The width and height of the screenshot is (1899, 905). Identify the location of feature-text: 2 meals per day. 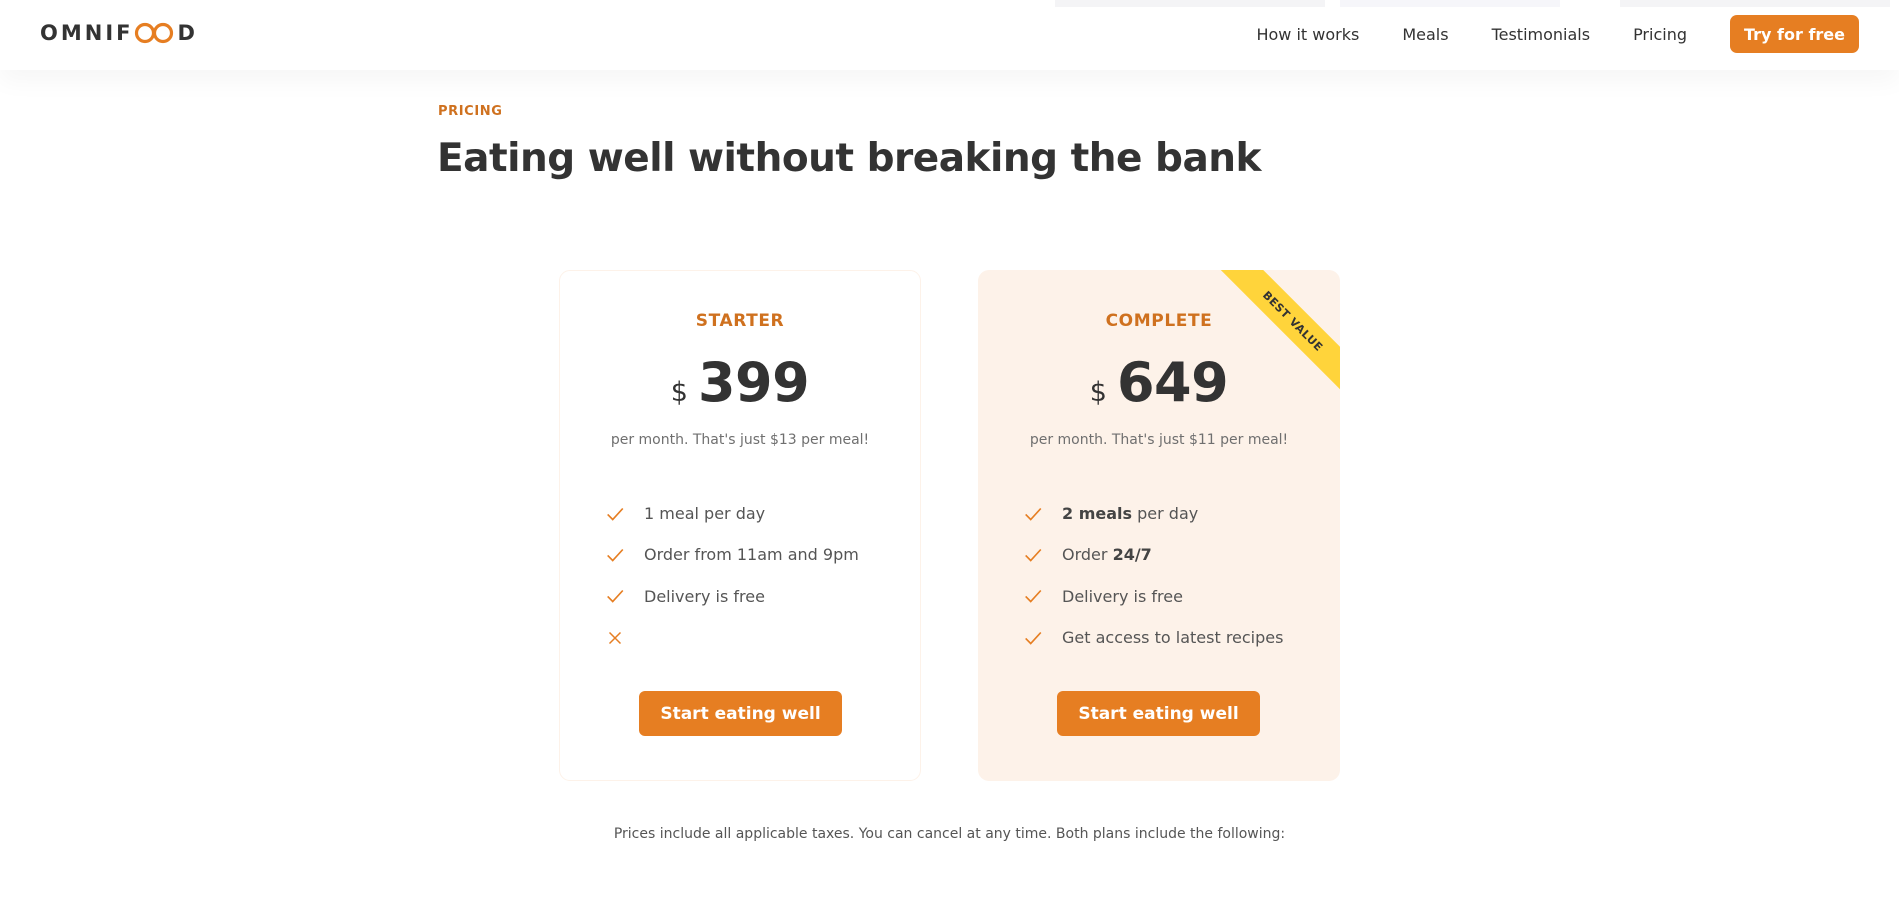
(1130, 513).